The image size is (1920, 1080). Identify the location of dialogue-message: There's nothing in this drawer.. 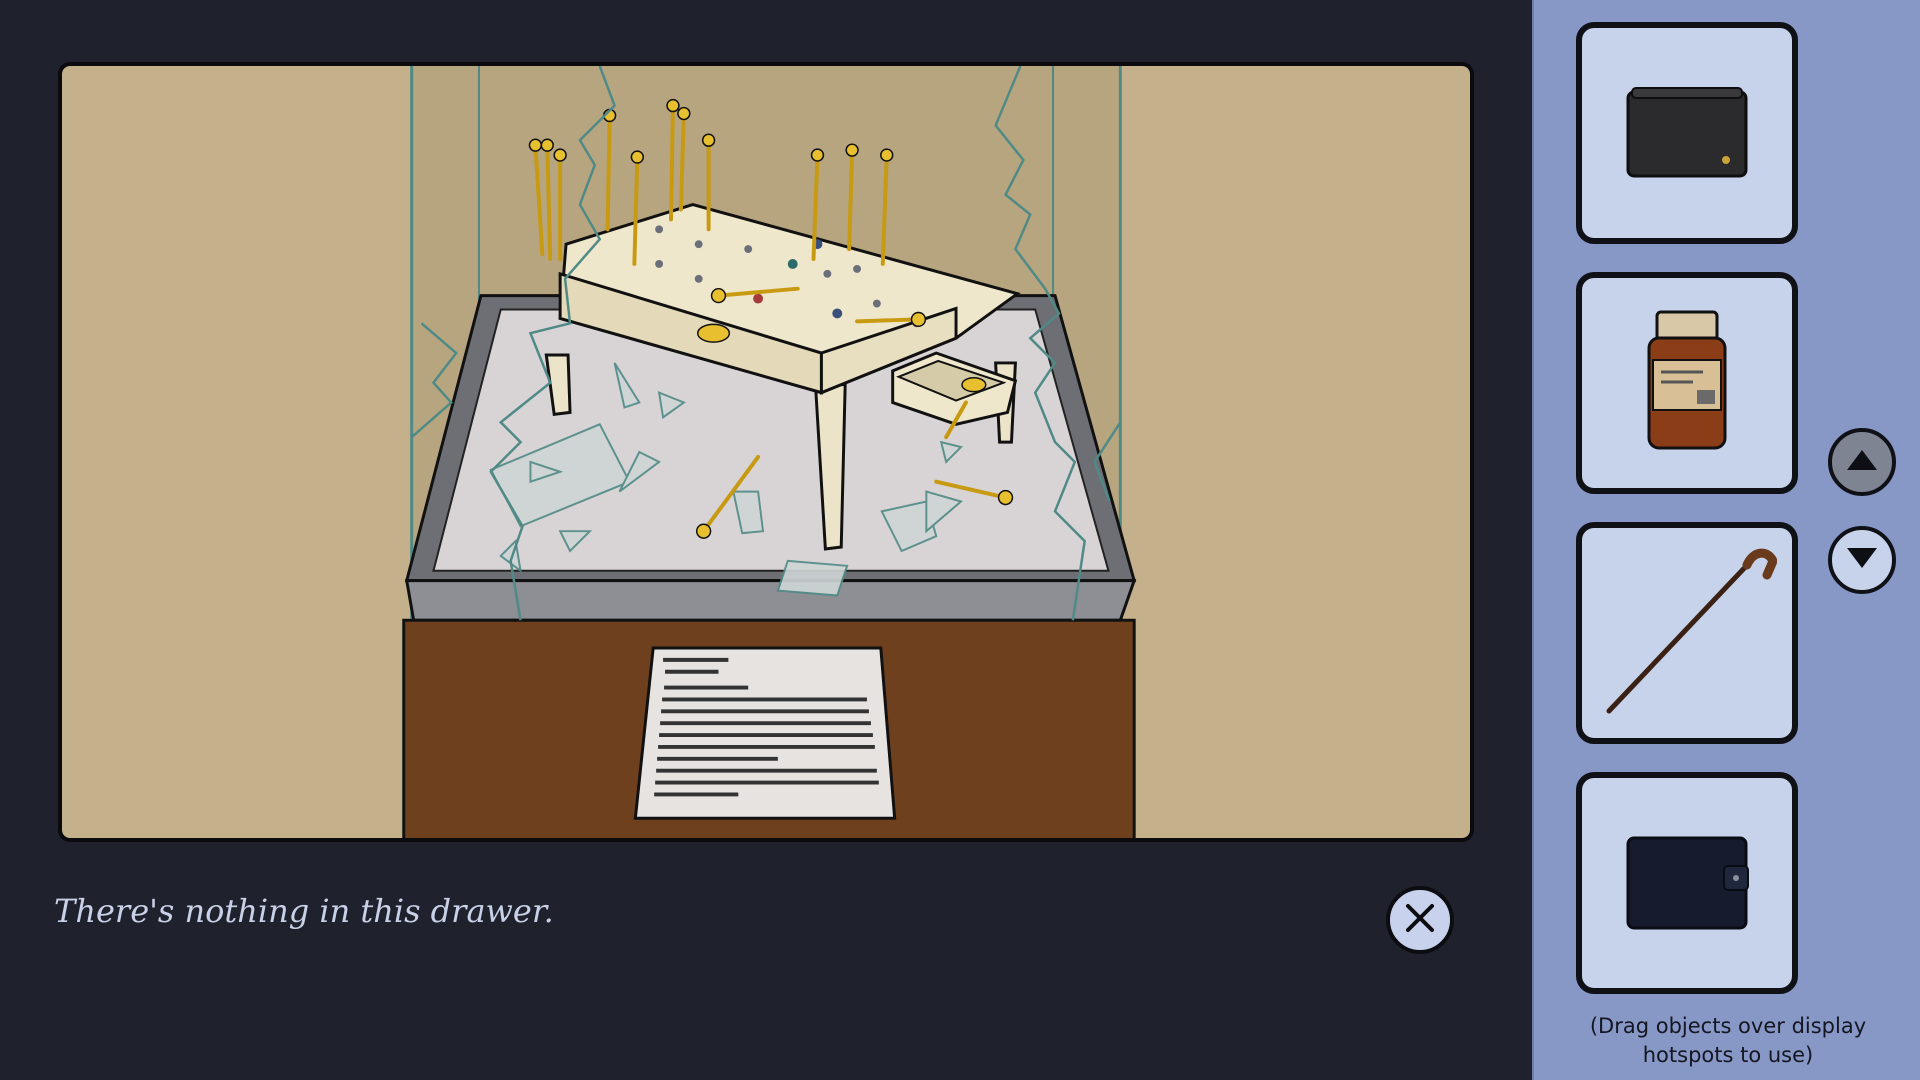
(304, 911).